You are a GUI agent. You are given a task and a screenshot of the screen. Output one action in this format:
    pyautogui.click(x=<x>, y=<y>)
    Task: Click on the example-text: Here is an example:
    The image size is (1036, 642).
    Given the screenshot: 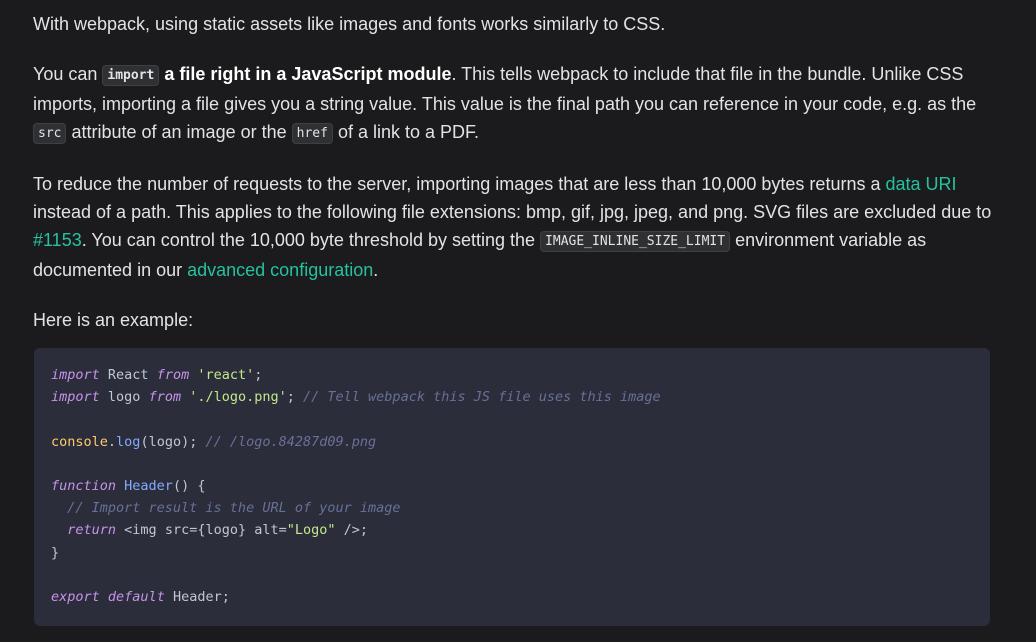 What is the action you would take?
    pyautogui.click(x=113, y=320)
    